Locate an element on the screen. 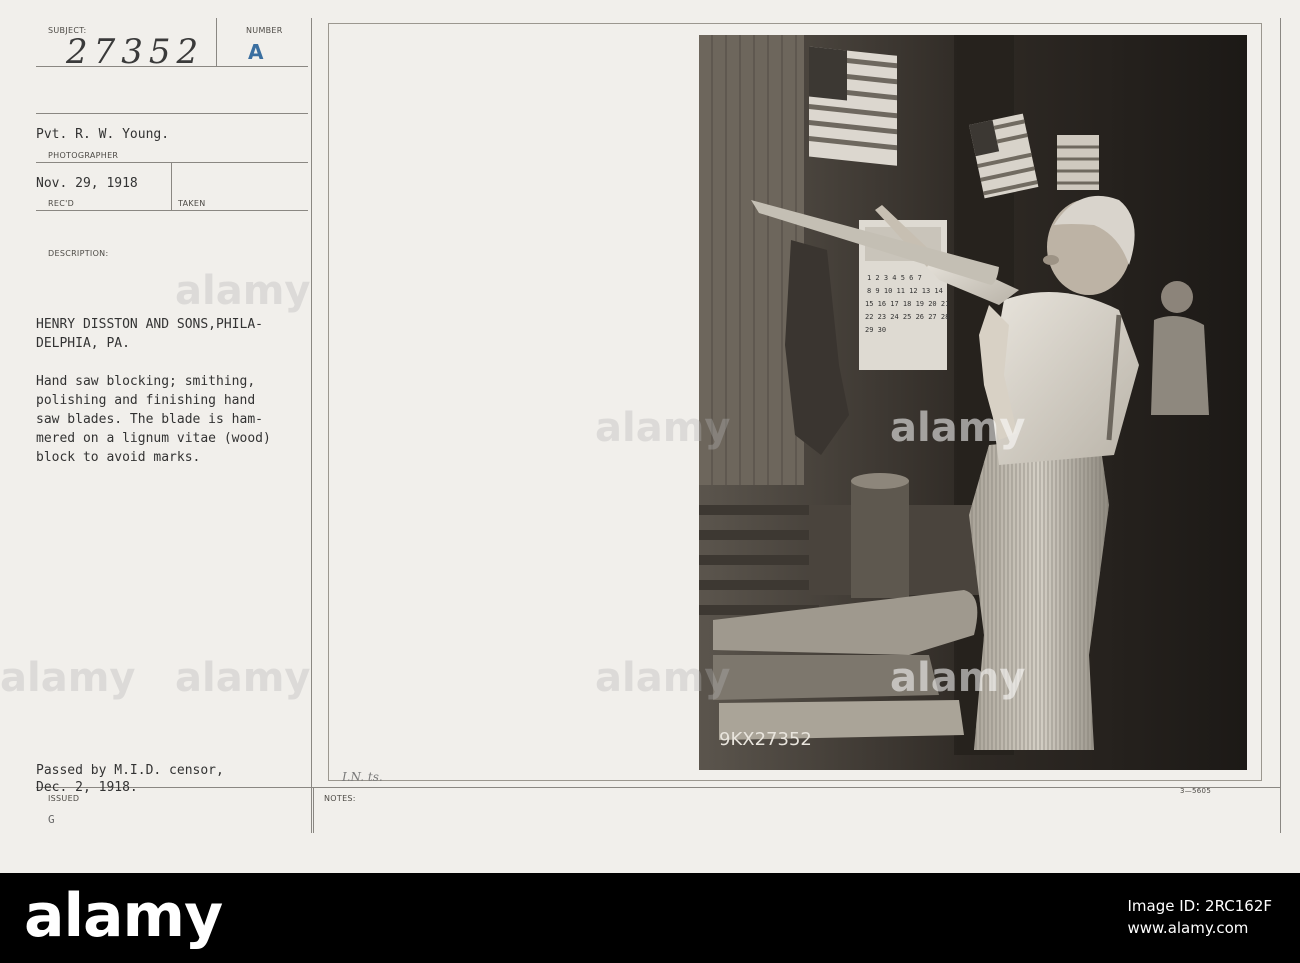 The width and height of the screenshot is (1300, 963). rule-notes-left is located at coordinates (313, 810).